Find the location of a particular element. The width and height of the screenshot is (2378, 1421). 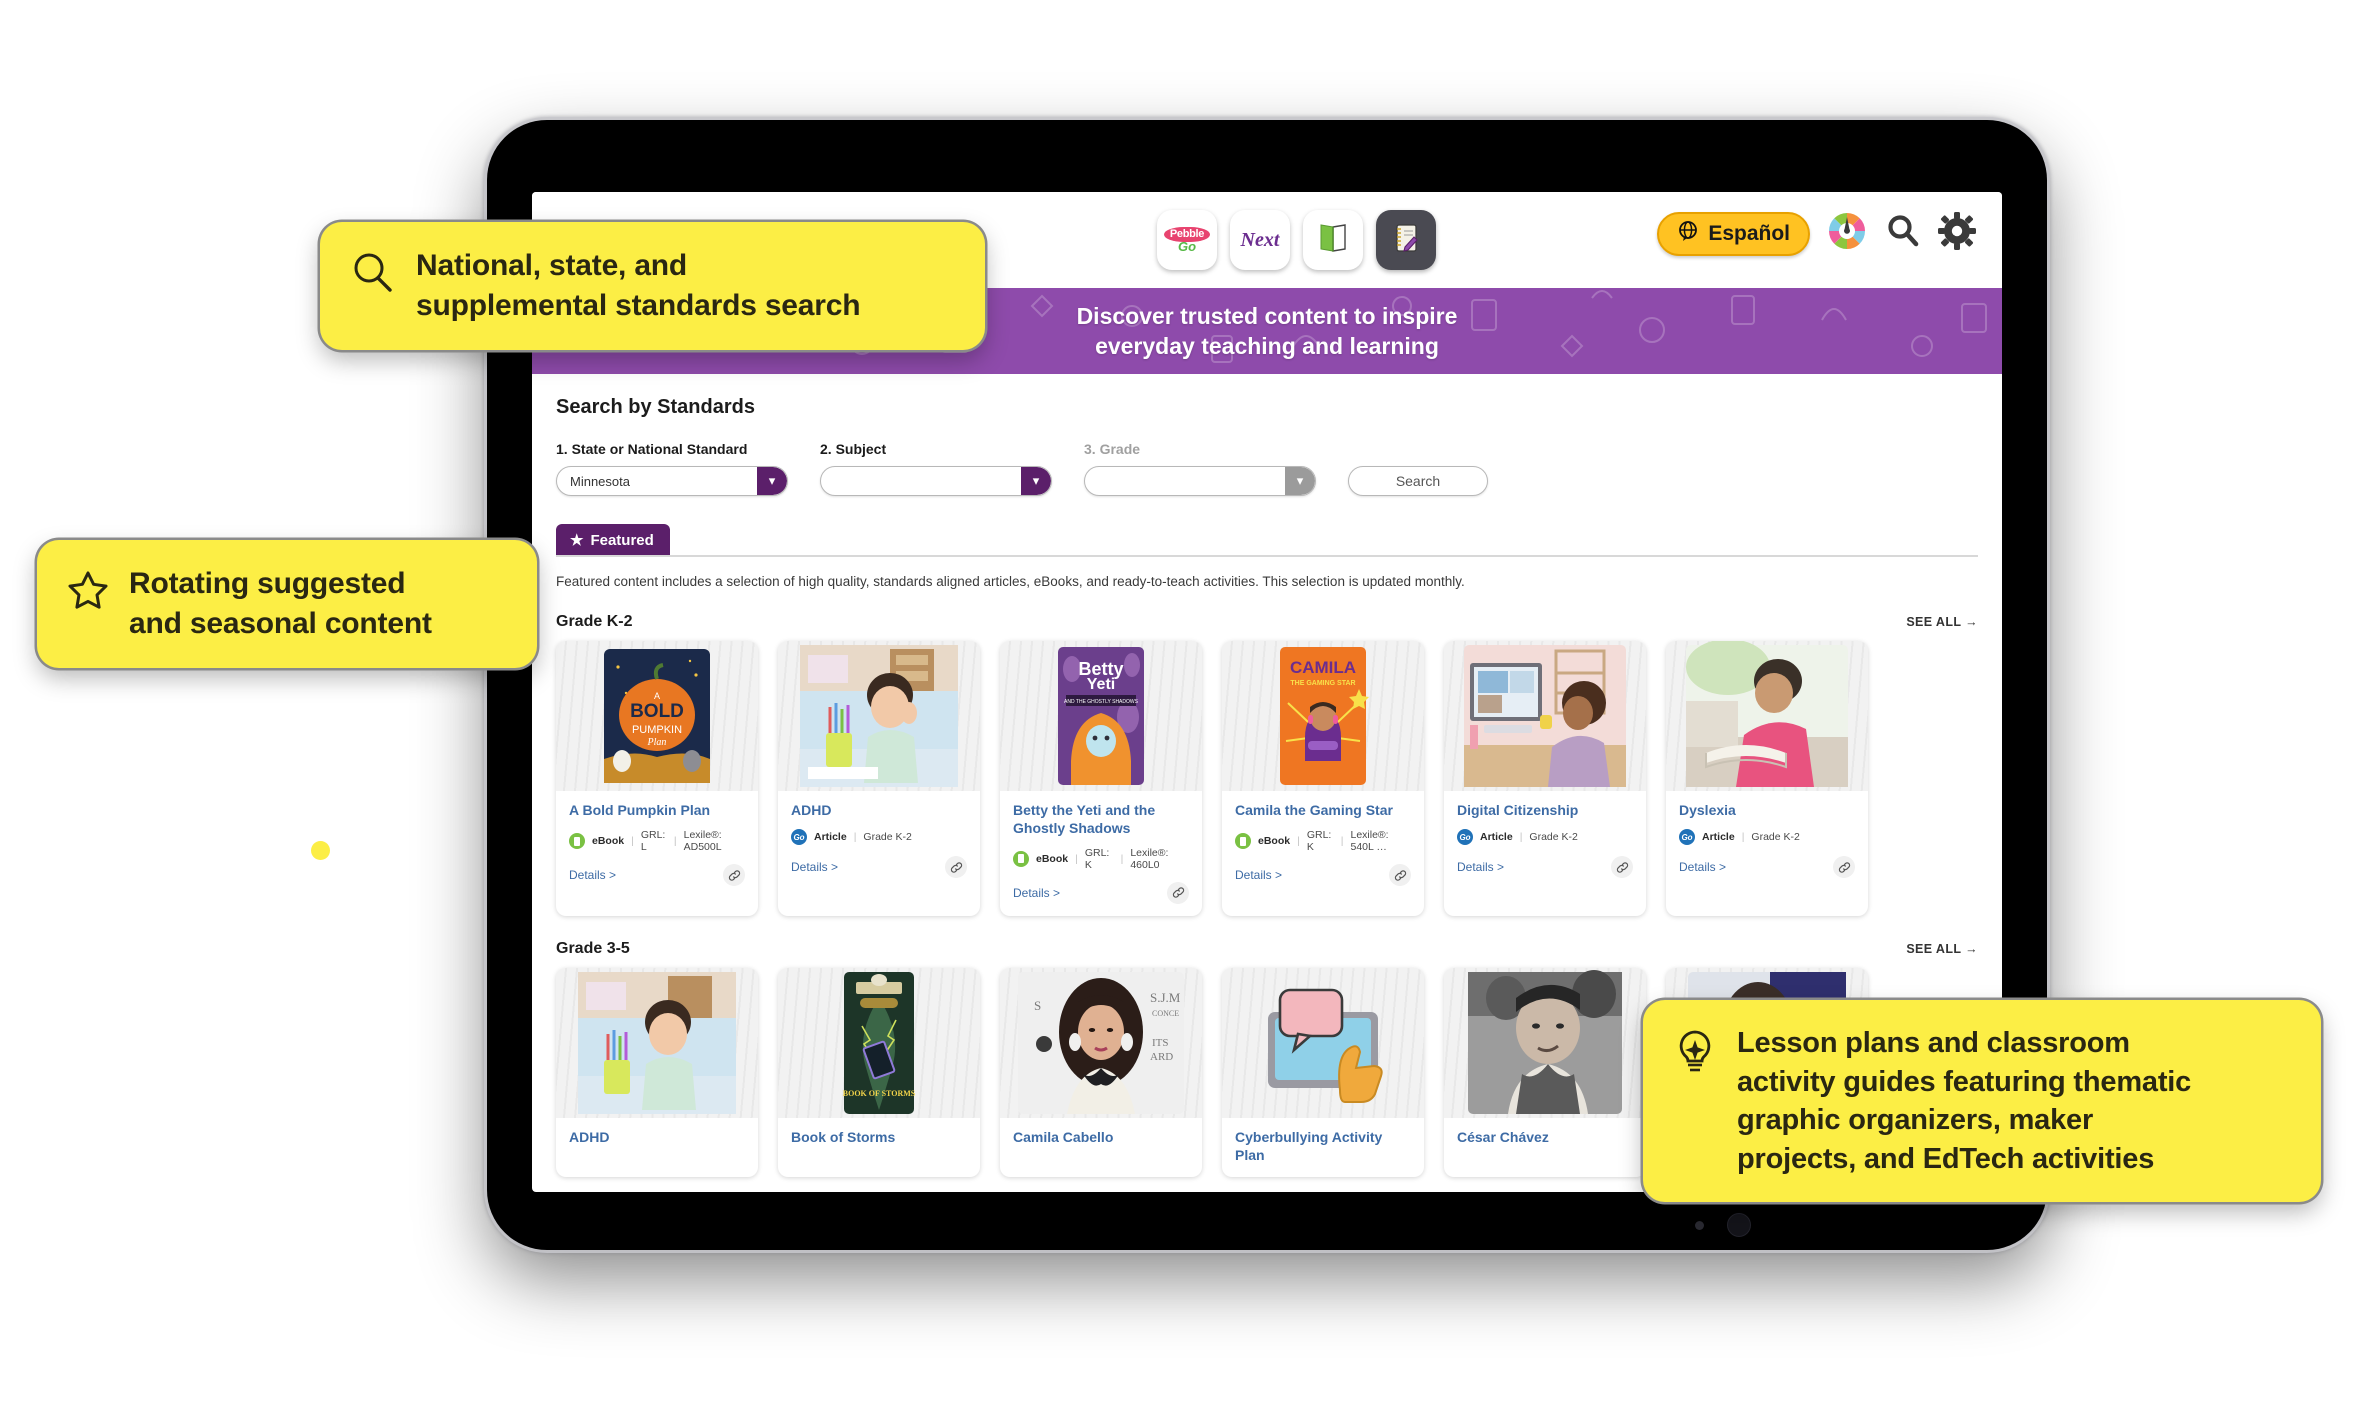

field-subject: 2. Subject ▾ is located at coordinates (936, 468).